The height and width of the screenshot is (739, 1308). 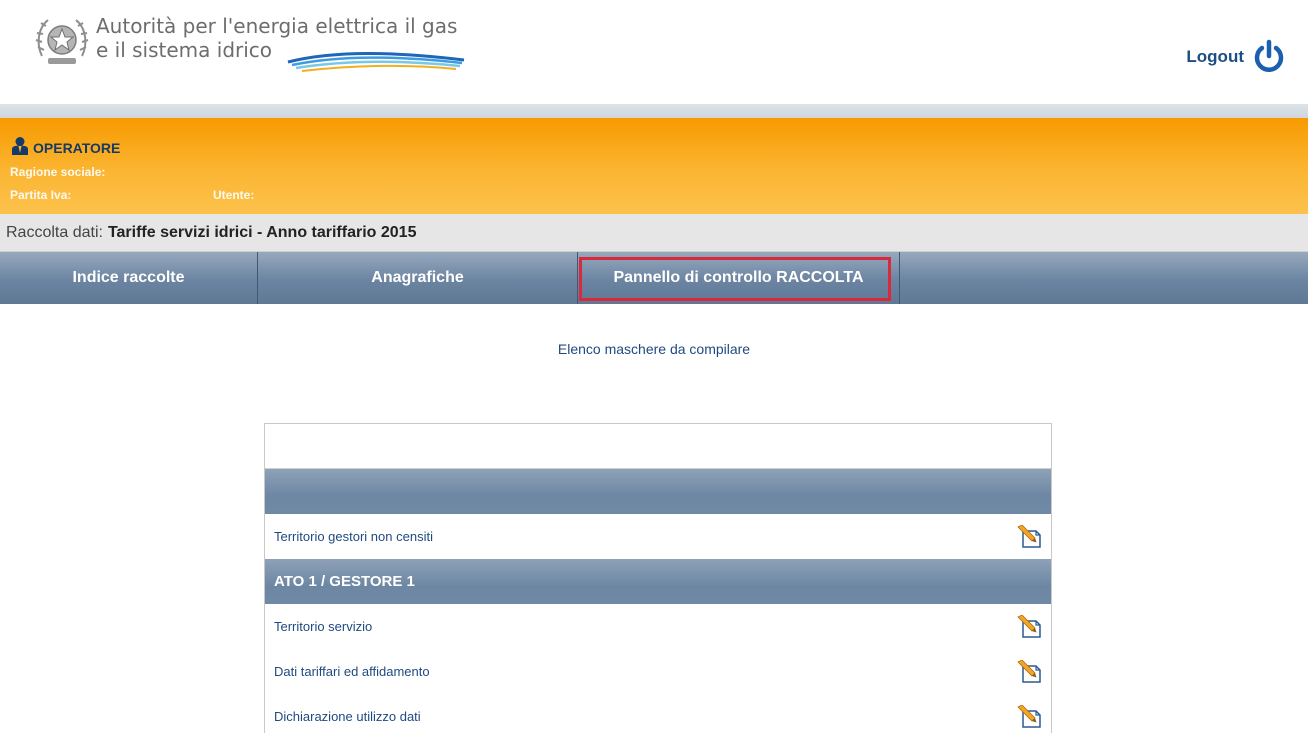 I want to click on table-section-header, so click(x=658, y=491).